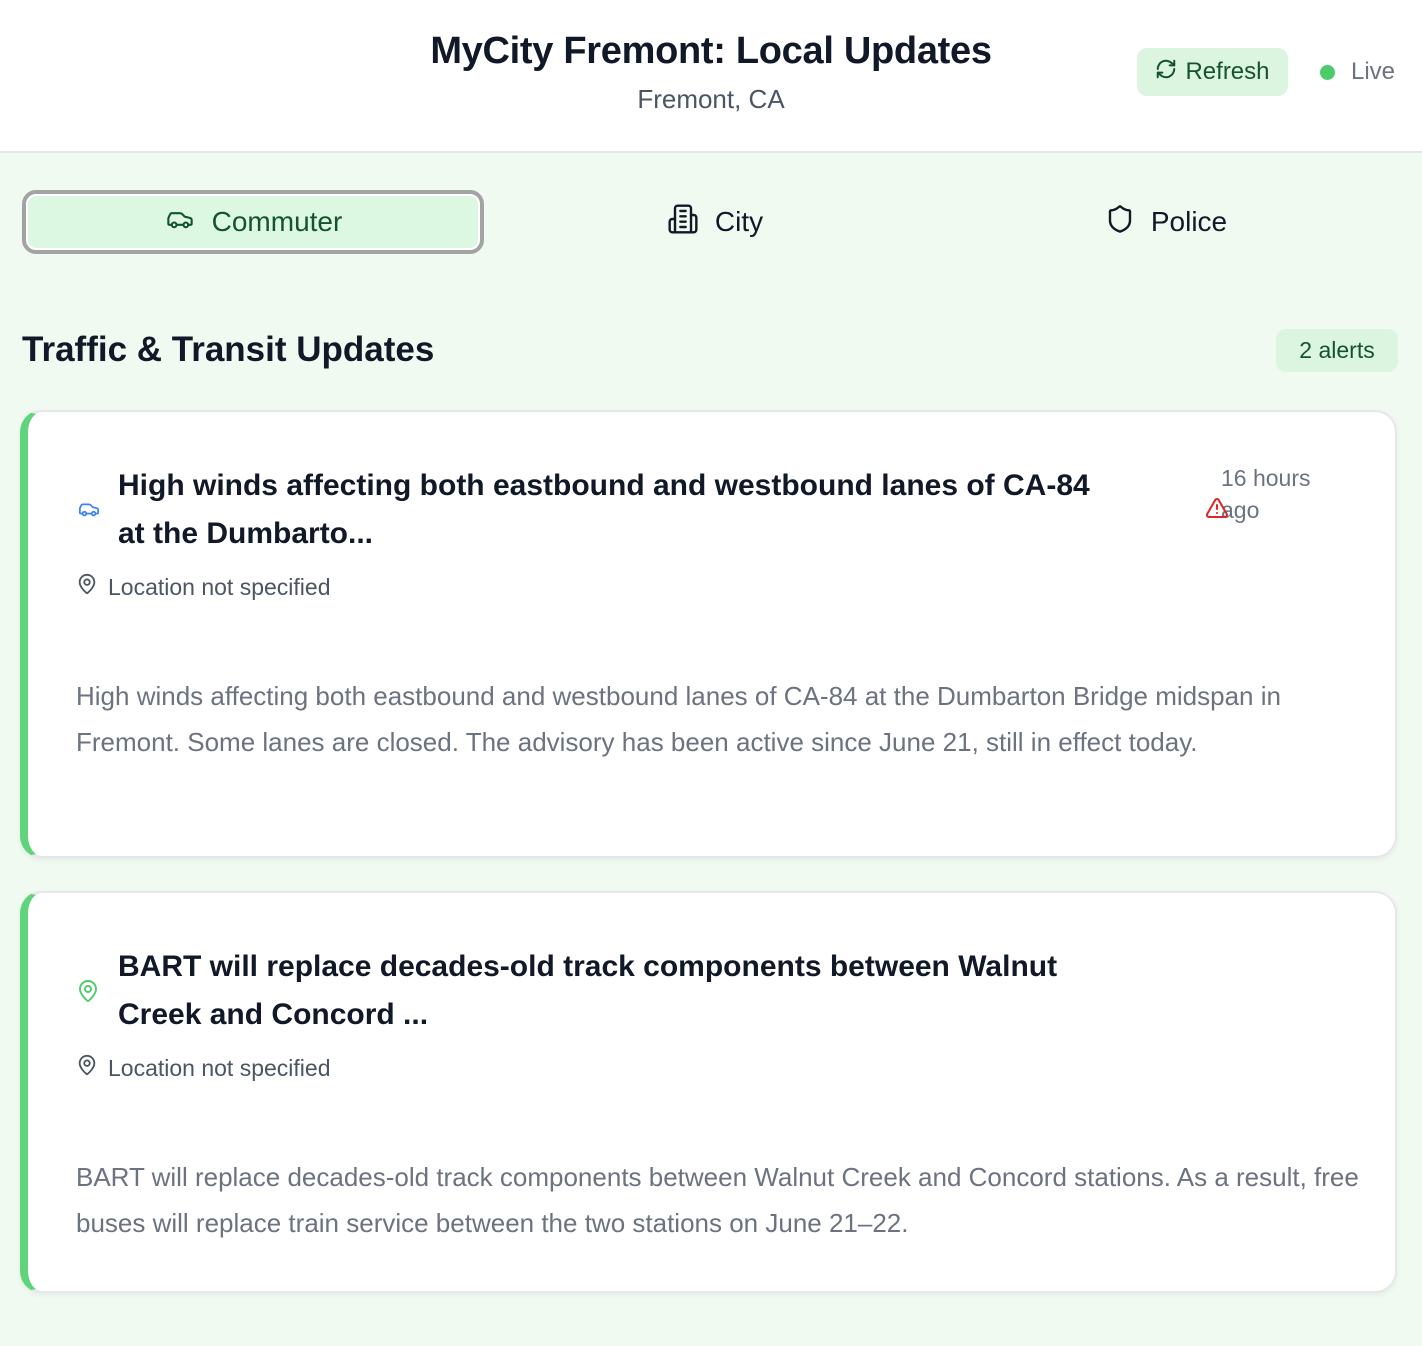  I want to click on tab-label: Commuter, so click(277, 221).